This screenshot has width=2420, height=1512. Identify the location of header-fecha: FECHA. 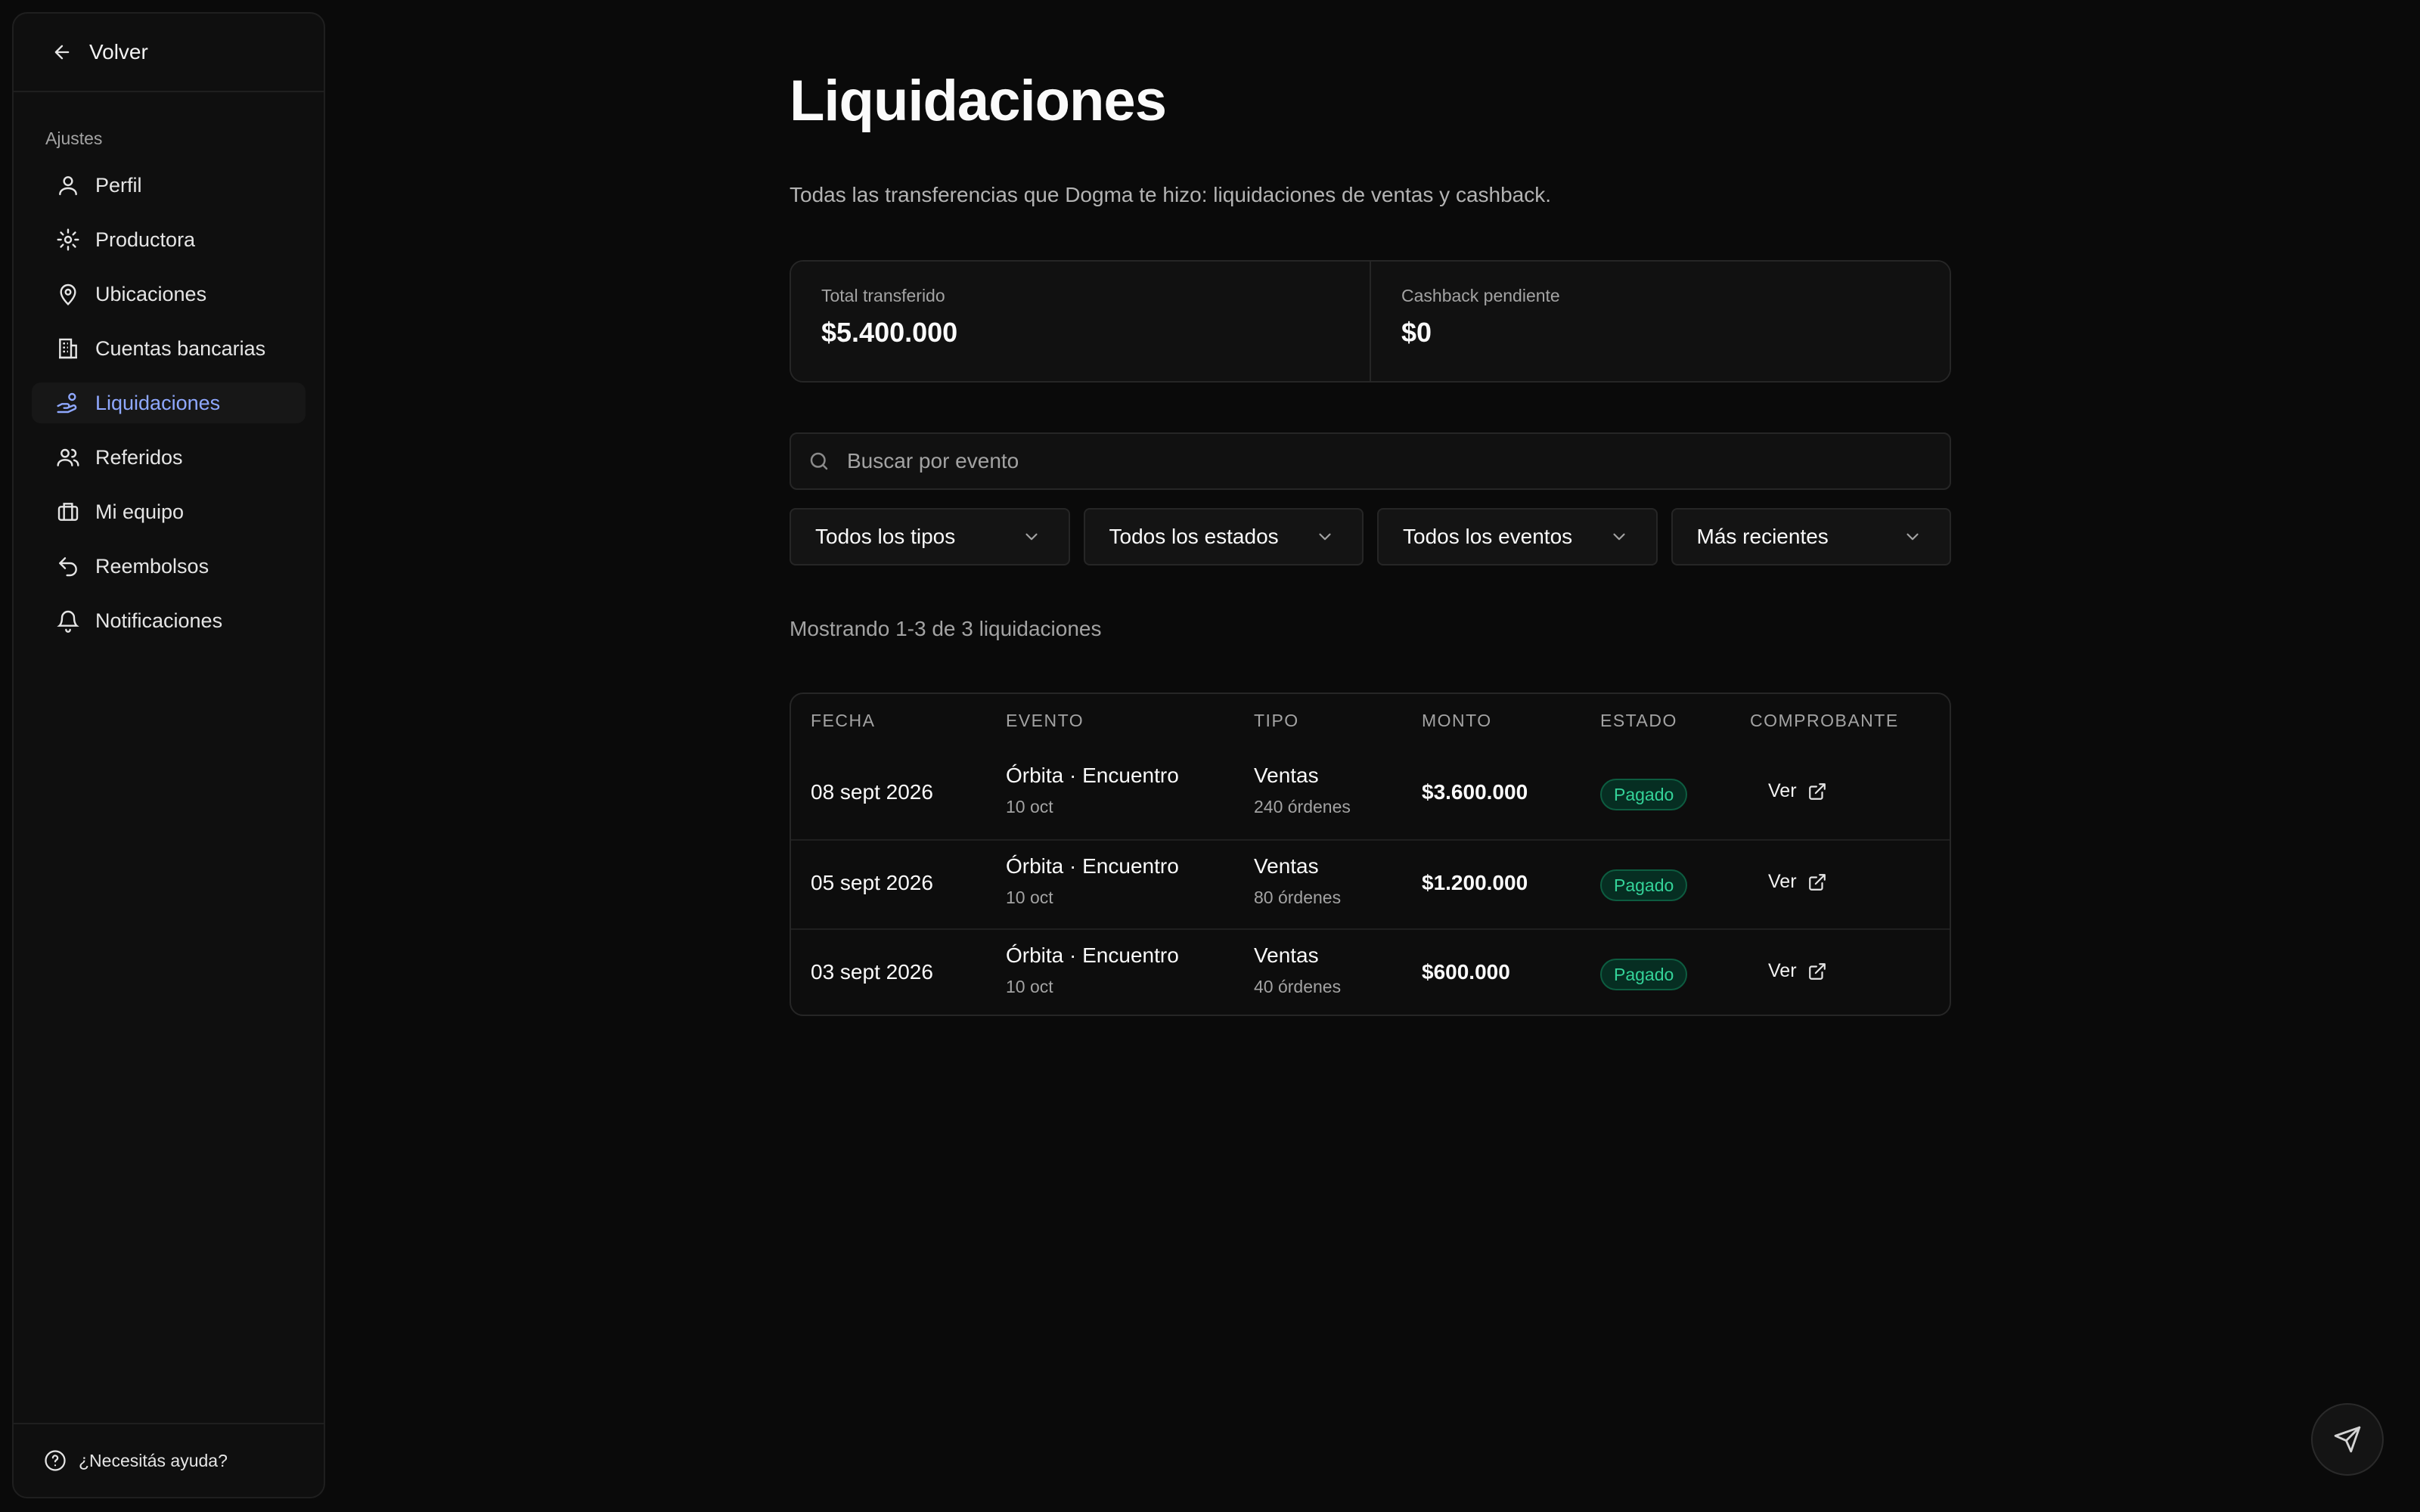
(843, 720).